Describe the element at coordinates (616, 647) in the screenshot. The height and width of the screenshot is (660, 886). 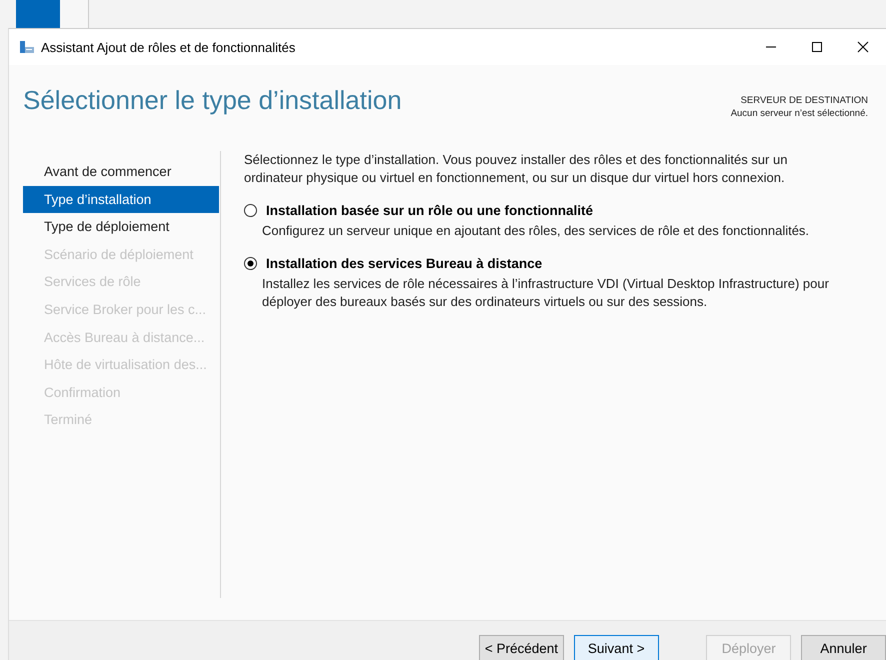
I see `wizard-button: Suivant >` at that location.